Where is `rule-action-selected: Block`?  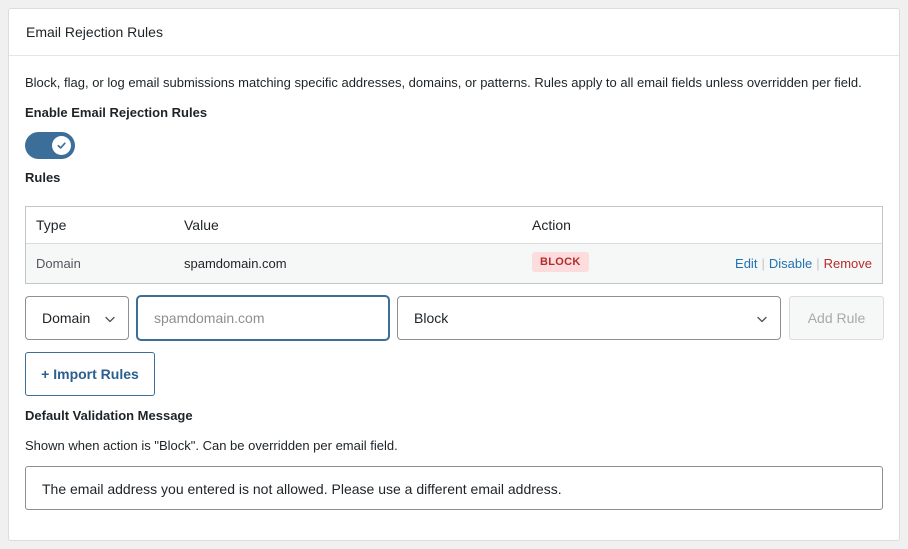
rule-action-selected: Block is located at coordinates (431, 318).